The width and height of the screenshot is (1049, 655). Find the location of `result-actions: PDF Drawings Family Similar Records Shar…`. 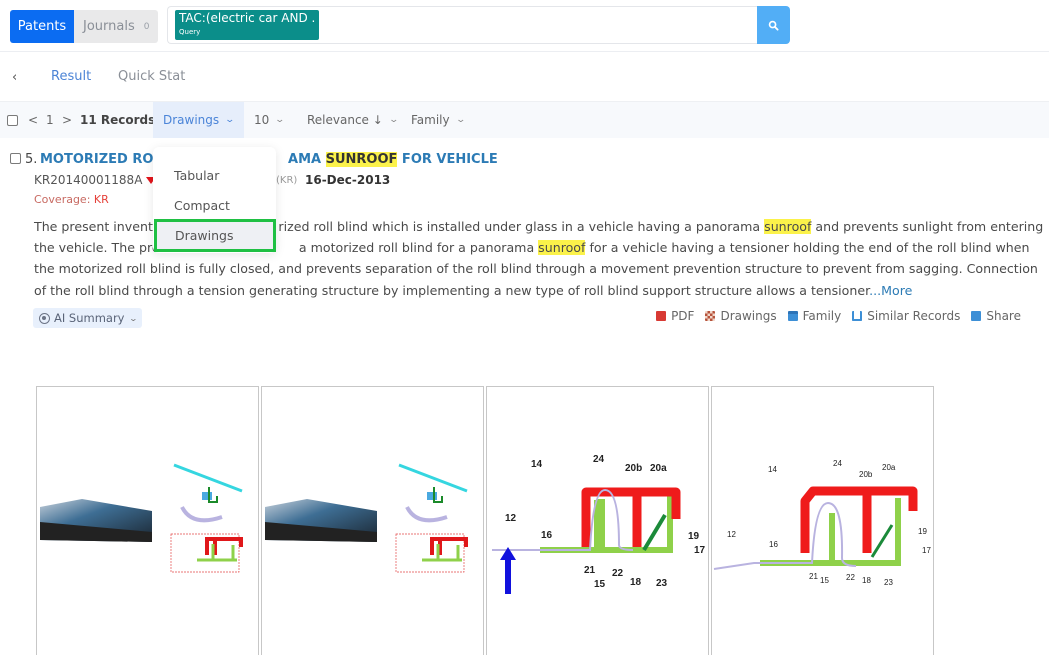

result-actions: PDF Drawings Family Similar Records Shar… is located at coordinates (838, 316).